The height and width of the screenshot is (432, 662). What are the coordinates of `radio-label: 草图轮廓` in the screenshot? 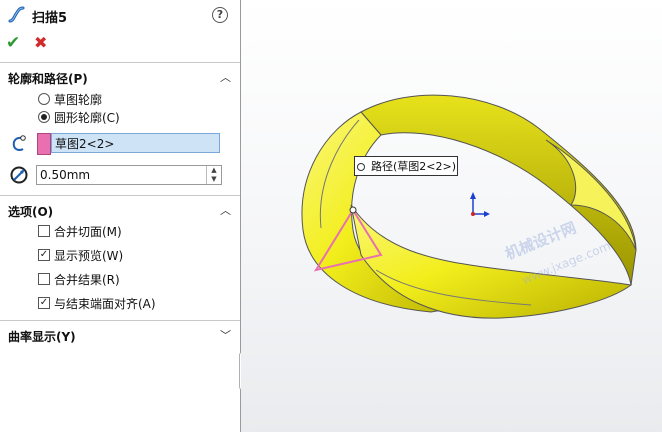 It's located at (78, 100).